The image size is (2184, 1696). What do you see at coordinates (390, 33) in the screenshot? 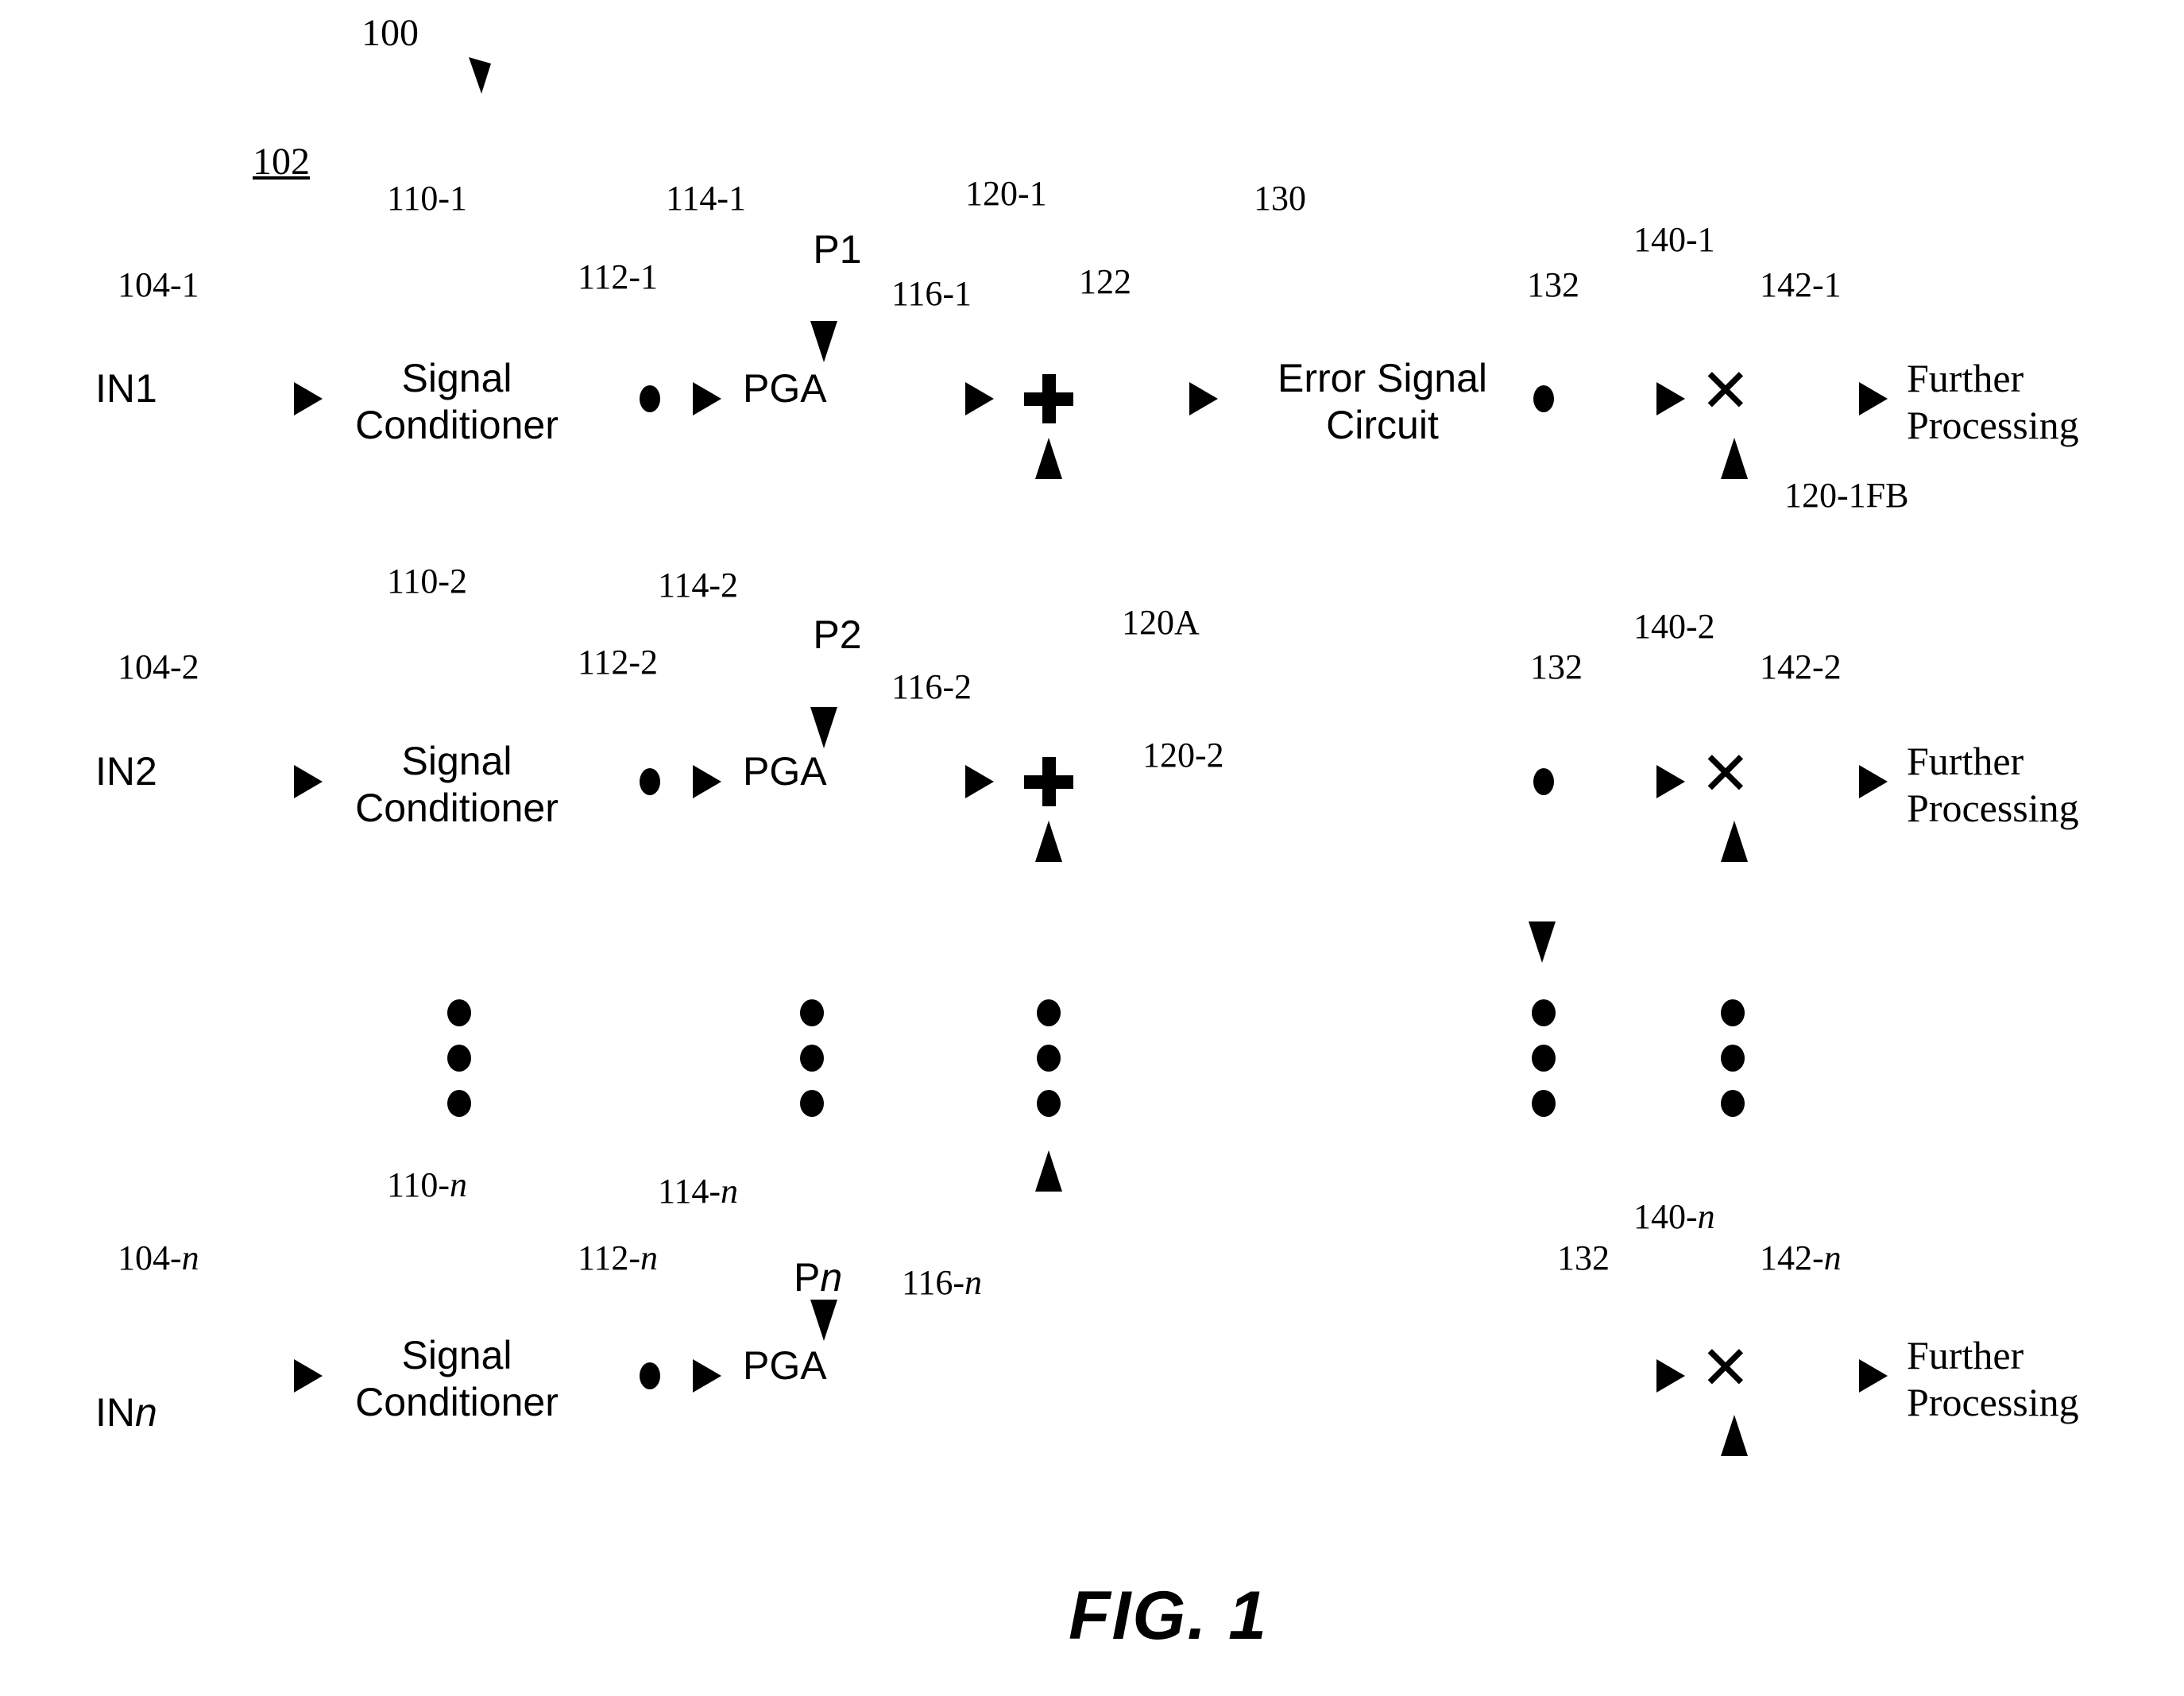
I see `ref-numeral-100: 100` at bounding box center [390, 33].